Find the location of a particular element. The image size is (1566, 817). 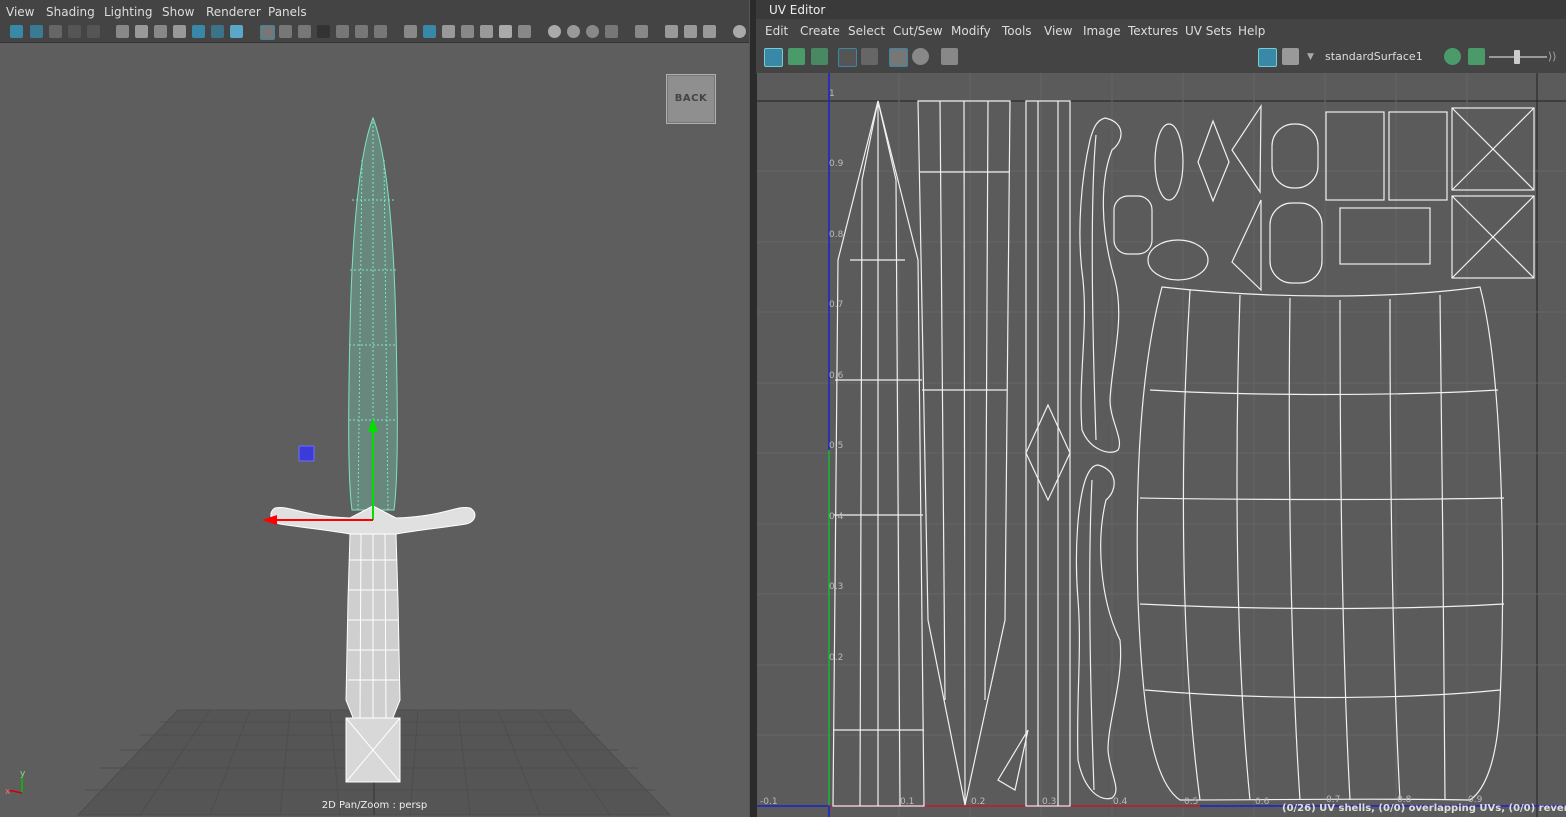

shaded-uv-icon is located at coordinates (920, 56).